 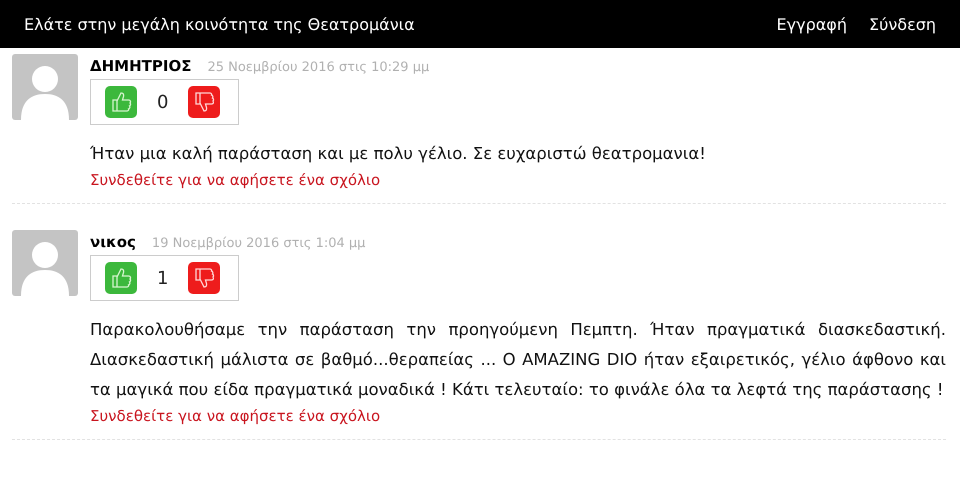 What do you see at coordinates (113, 242) in the screenshot?
I see `comment-author: νικος` at bounding box center [113, 242].